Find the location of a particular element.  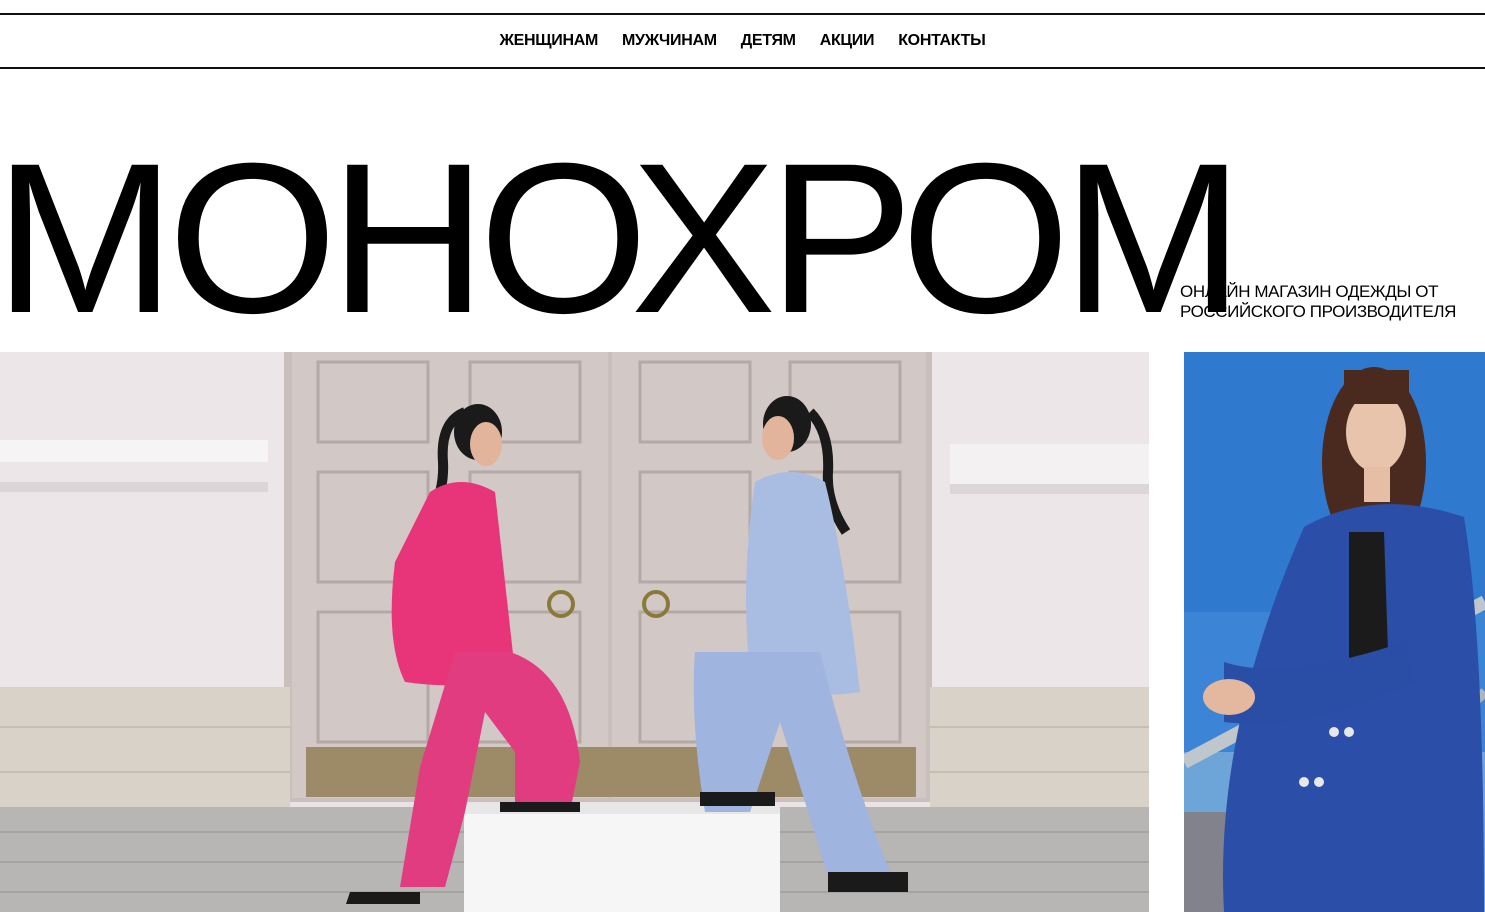

side-photo-illustration is located at coordinates (1334, 632).